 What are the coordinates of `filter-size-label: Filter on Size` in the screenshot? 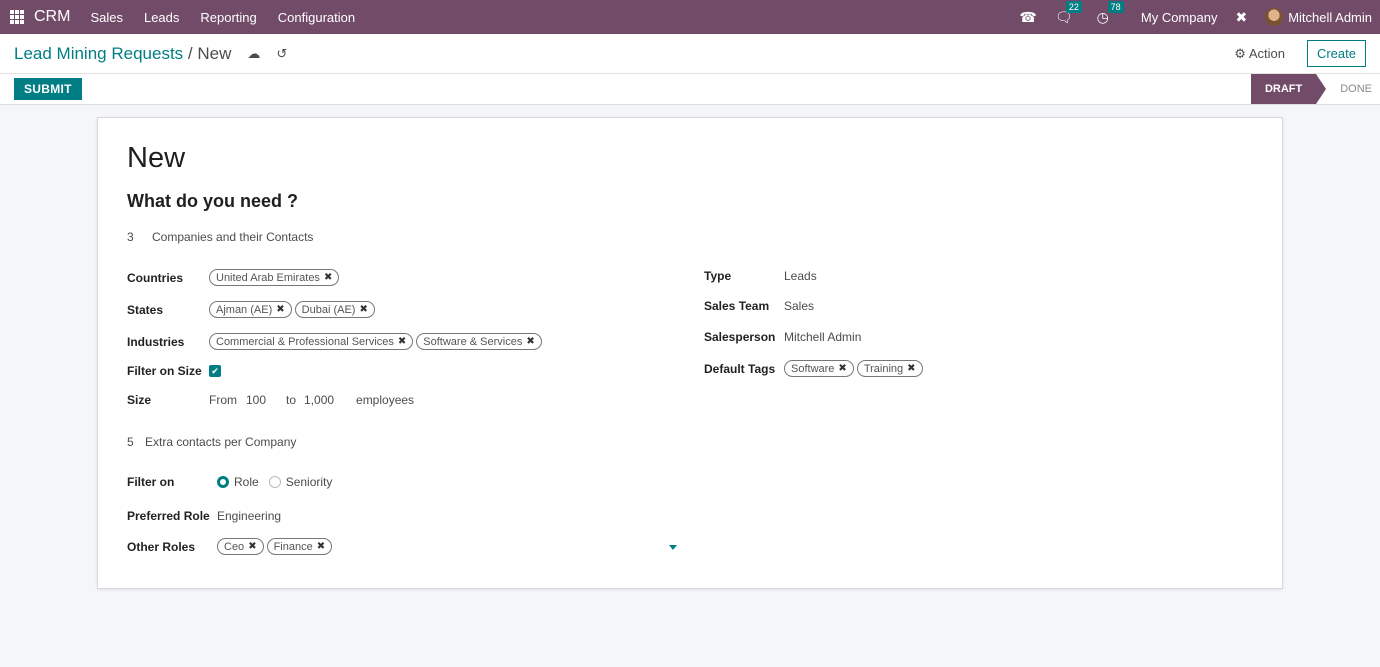 It's located at (164, 371).